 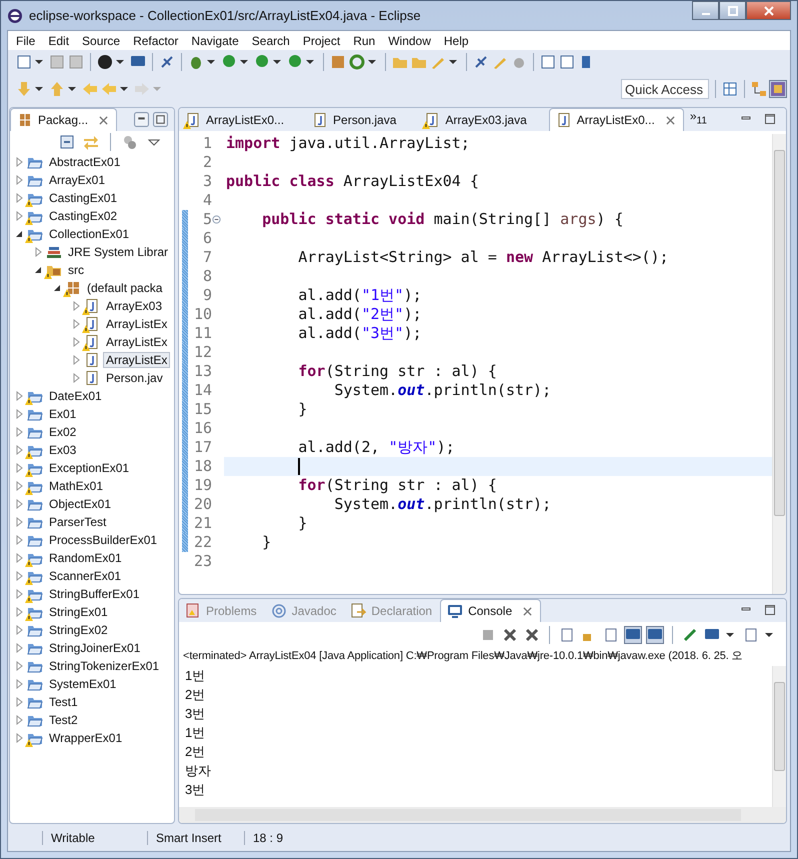 I want to click on hierarchy-icon, so click(x=759, y=89).